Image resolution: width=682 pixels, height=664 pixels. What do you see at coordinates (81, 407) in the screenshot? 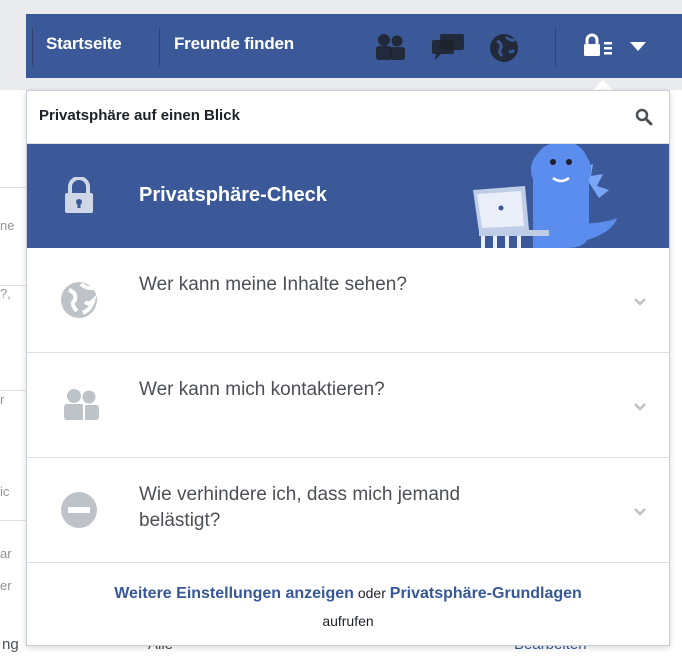
I see `people-icon` at bounding box center [81, 407].